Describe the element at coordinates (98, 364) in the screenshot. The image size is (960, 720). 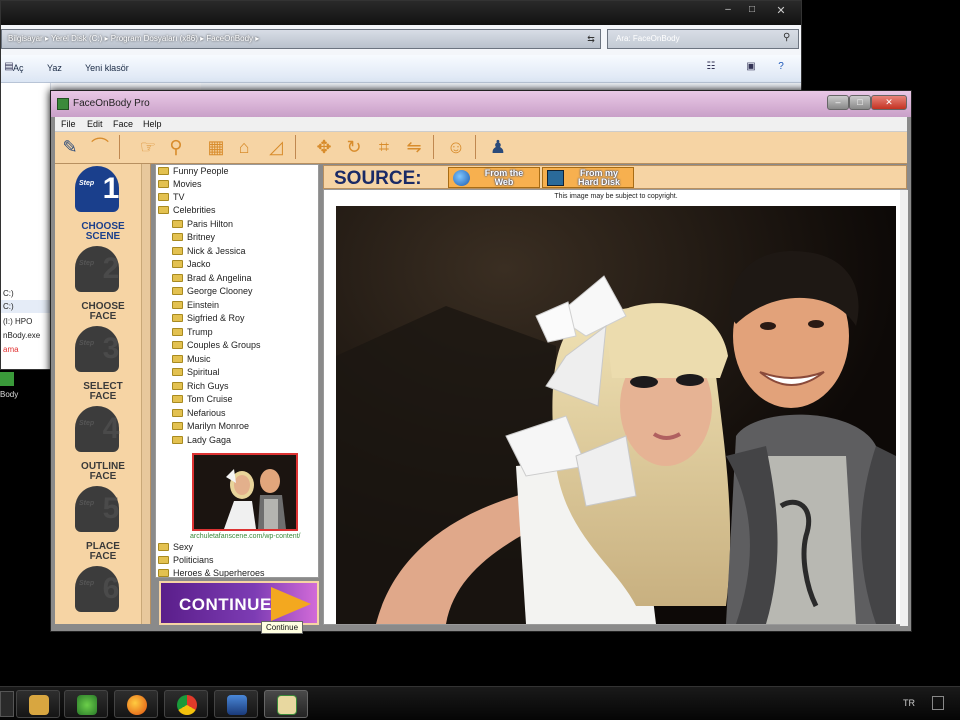
I see `step-3-select-face: Step 3 SELECT FACE` at that location.